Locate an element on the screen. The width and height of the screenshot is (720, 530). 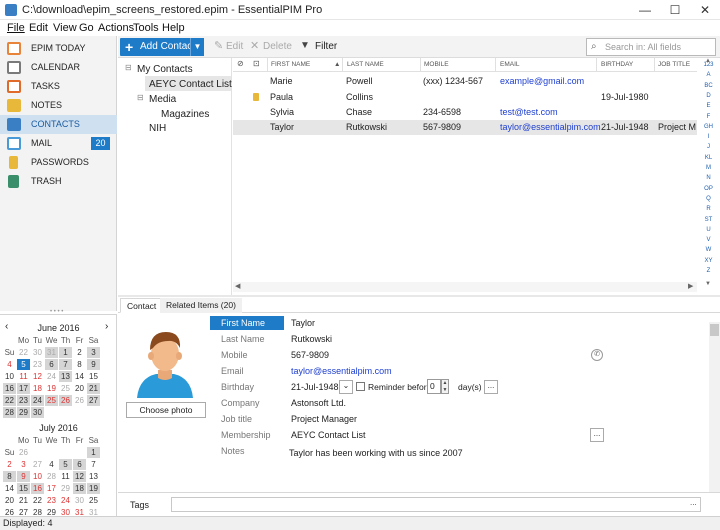
alphabet-index-item: GH is located at coordinates (708, 127).